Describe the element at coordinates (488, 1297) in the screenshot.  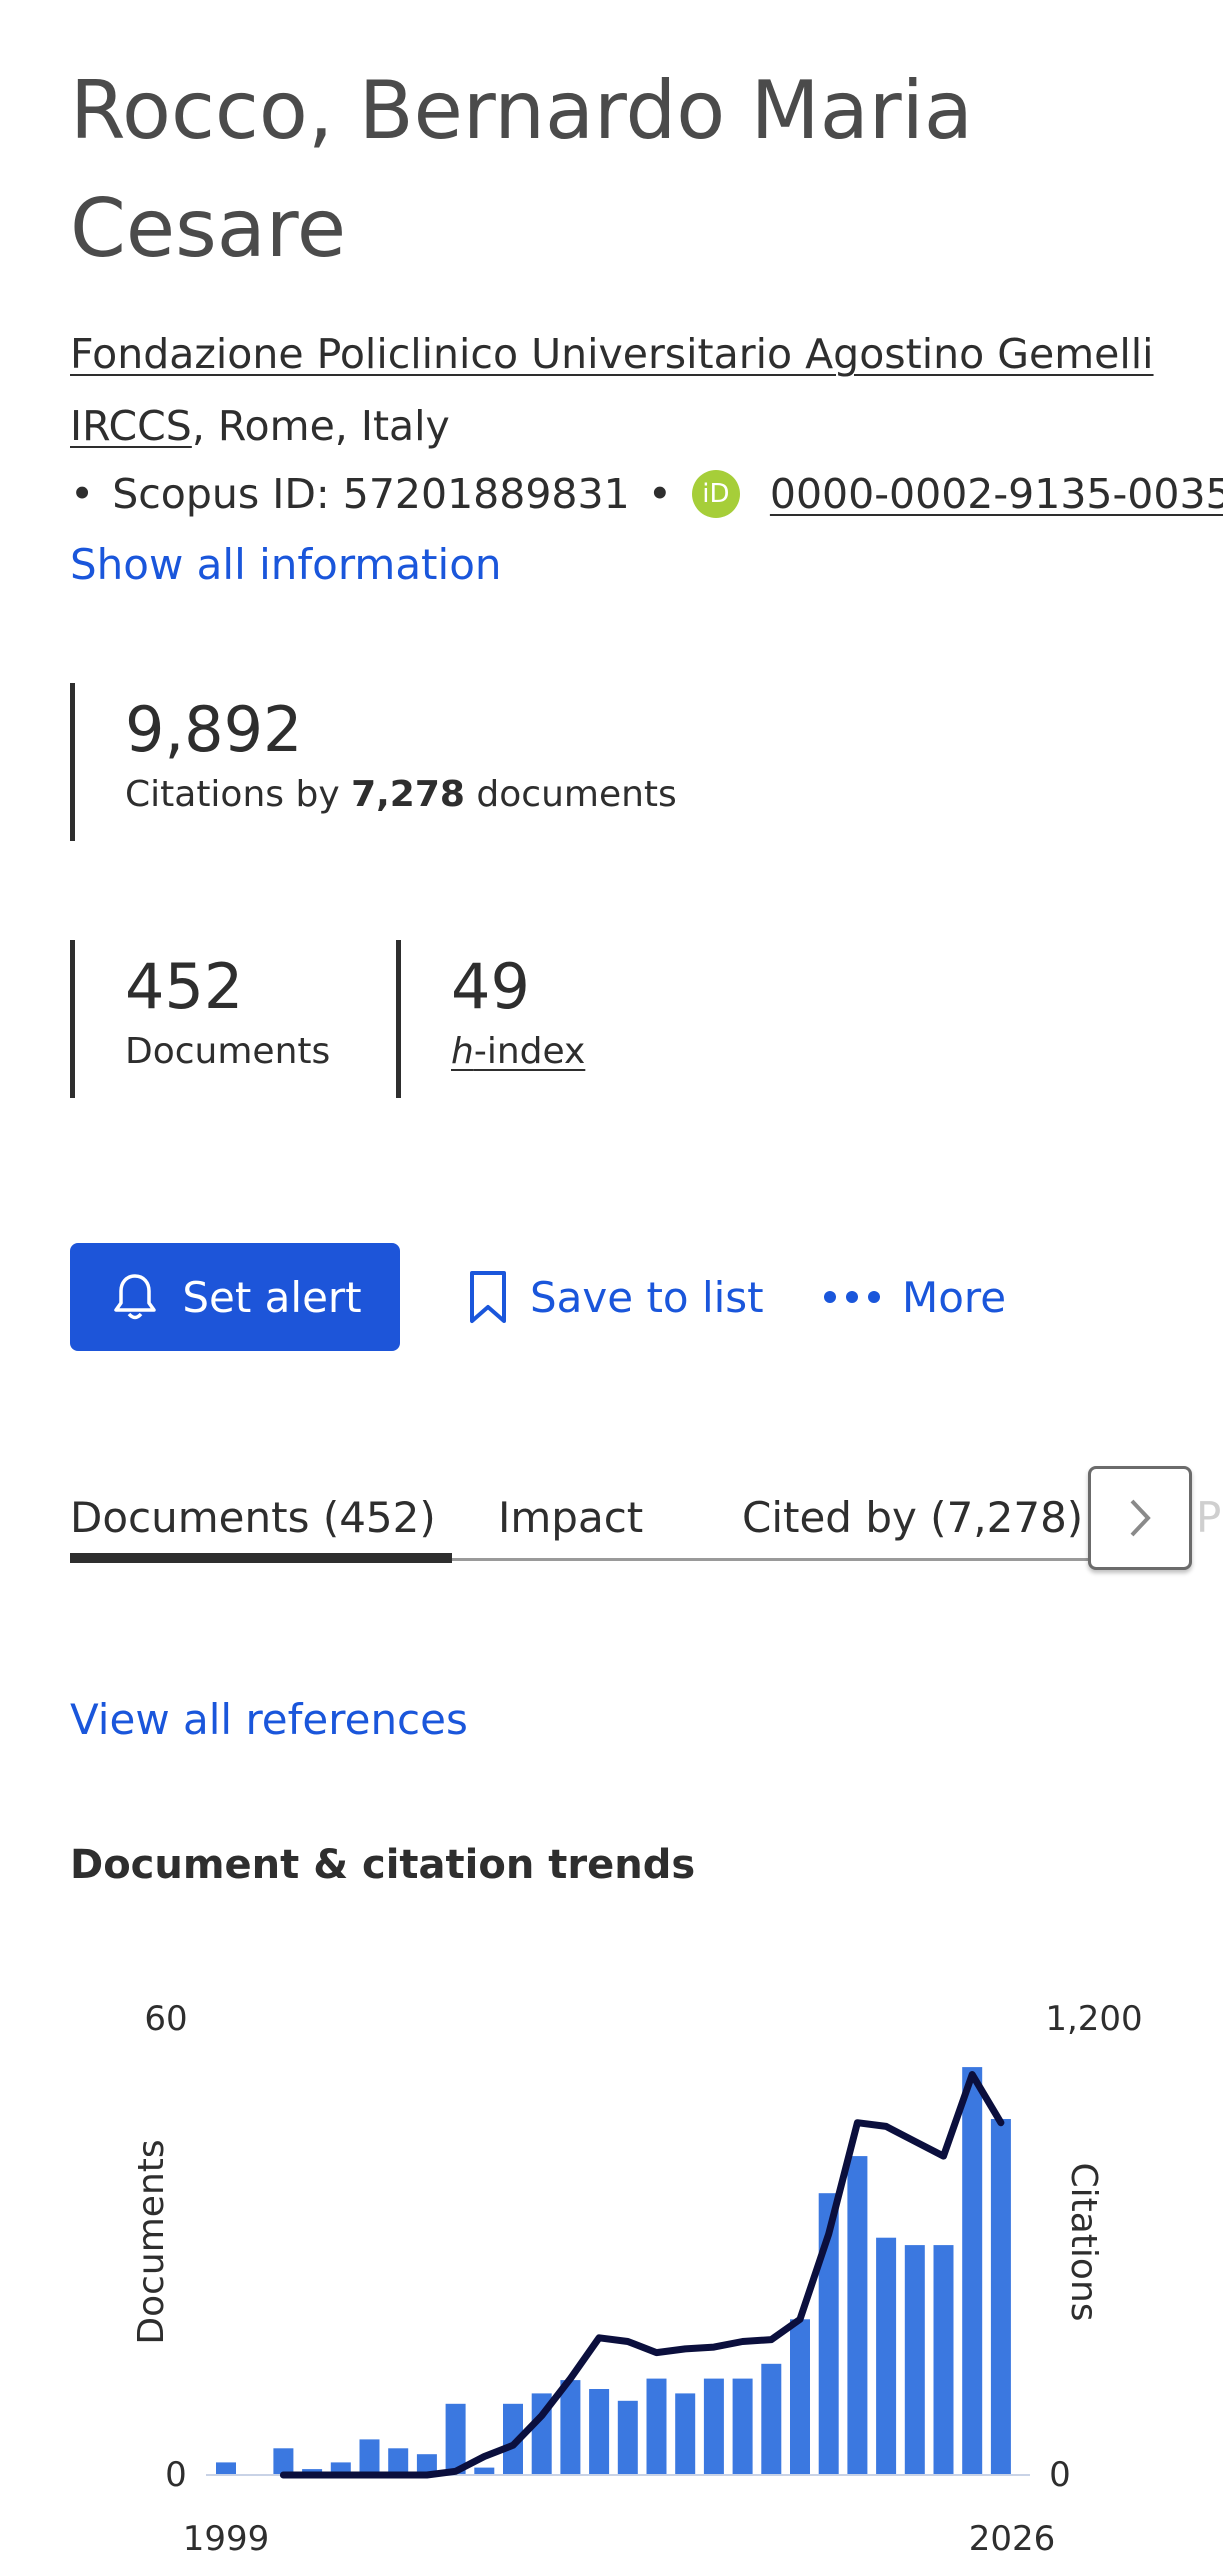
I see `bookmark-icon` at that location.